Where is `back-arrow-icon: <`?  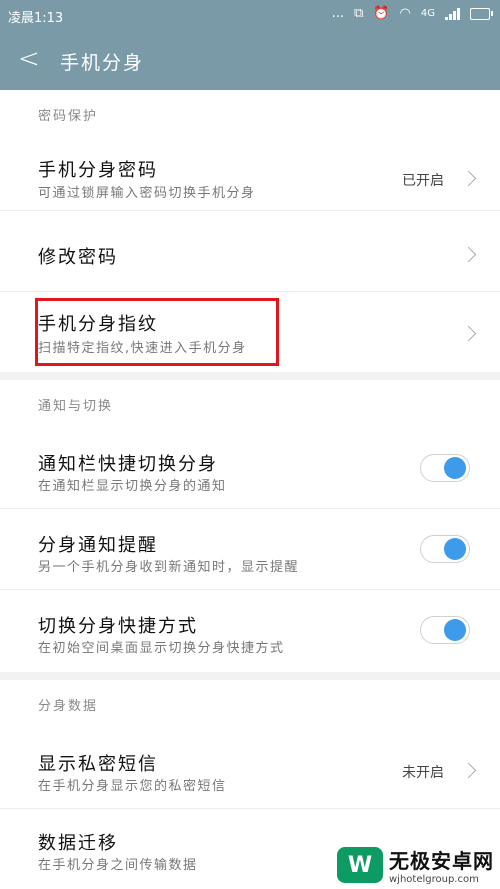 back-arrow-icon: < is located at coordinates (29, 59).